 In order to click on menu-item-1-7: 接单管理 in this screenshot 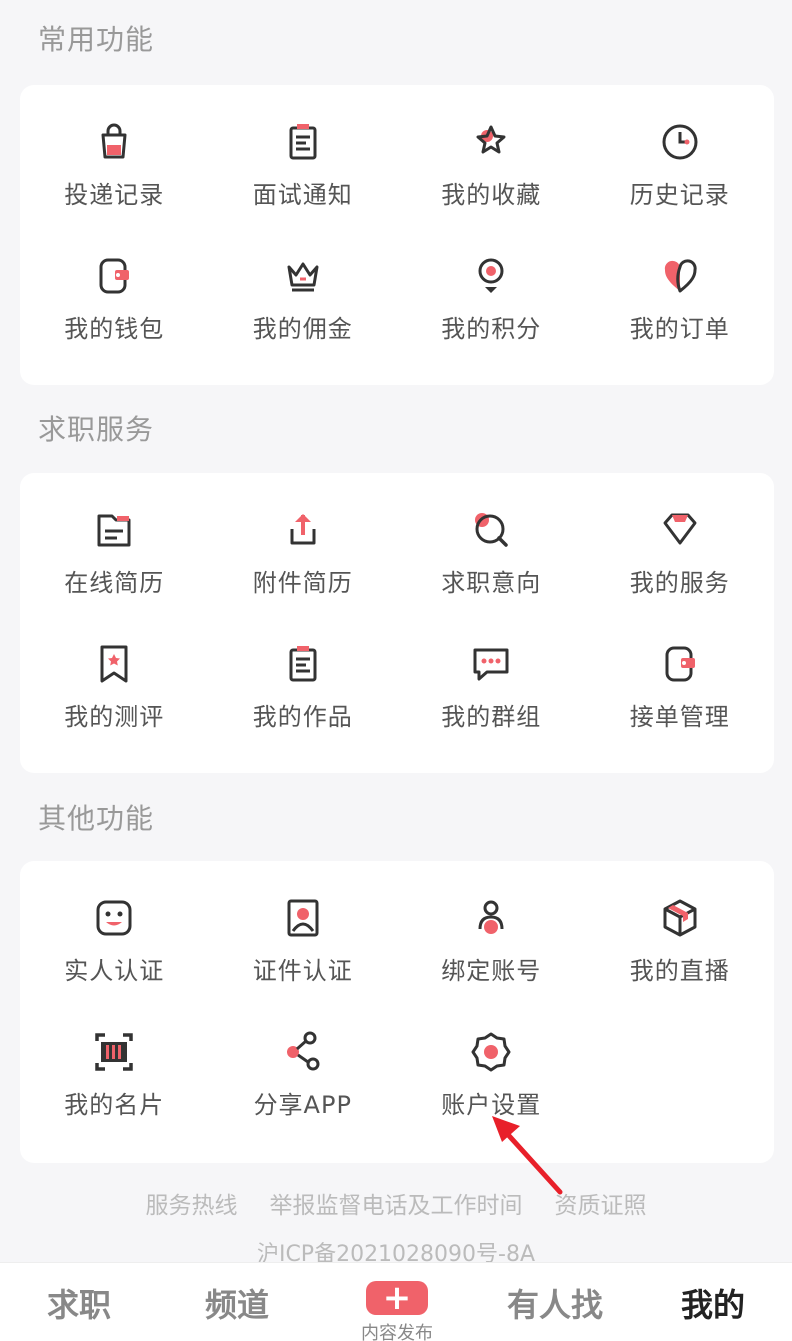, I will do `click(680, 674)`.